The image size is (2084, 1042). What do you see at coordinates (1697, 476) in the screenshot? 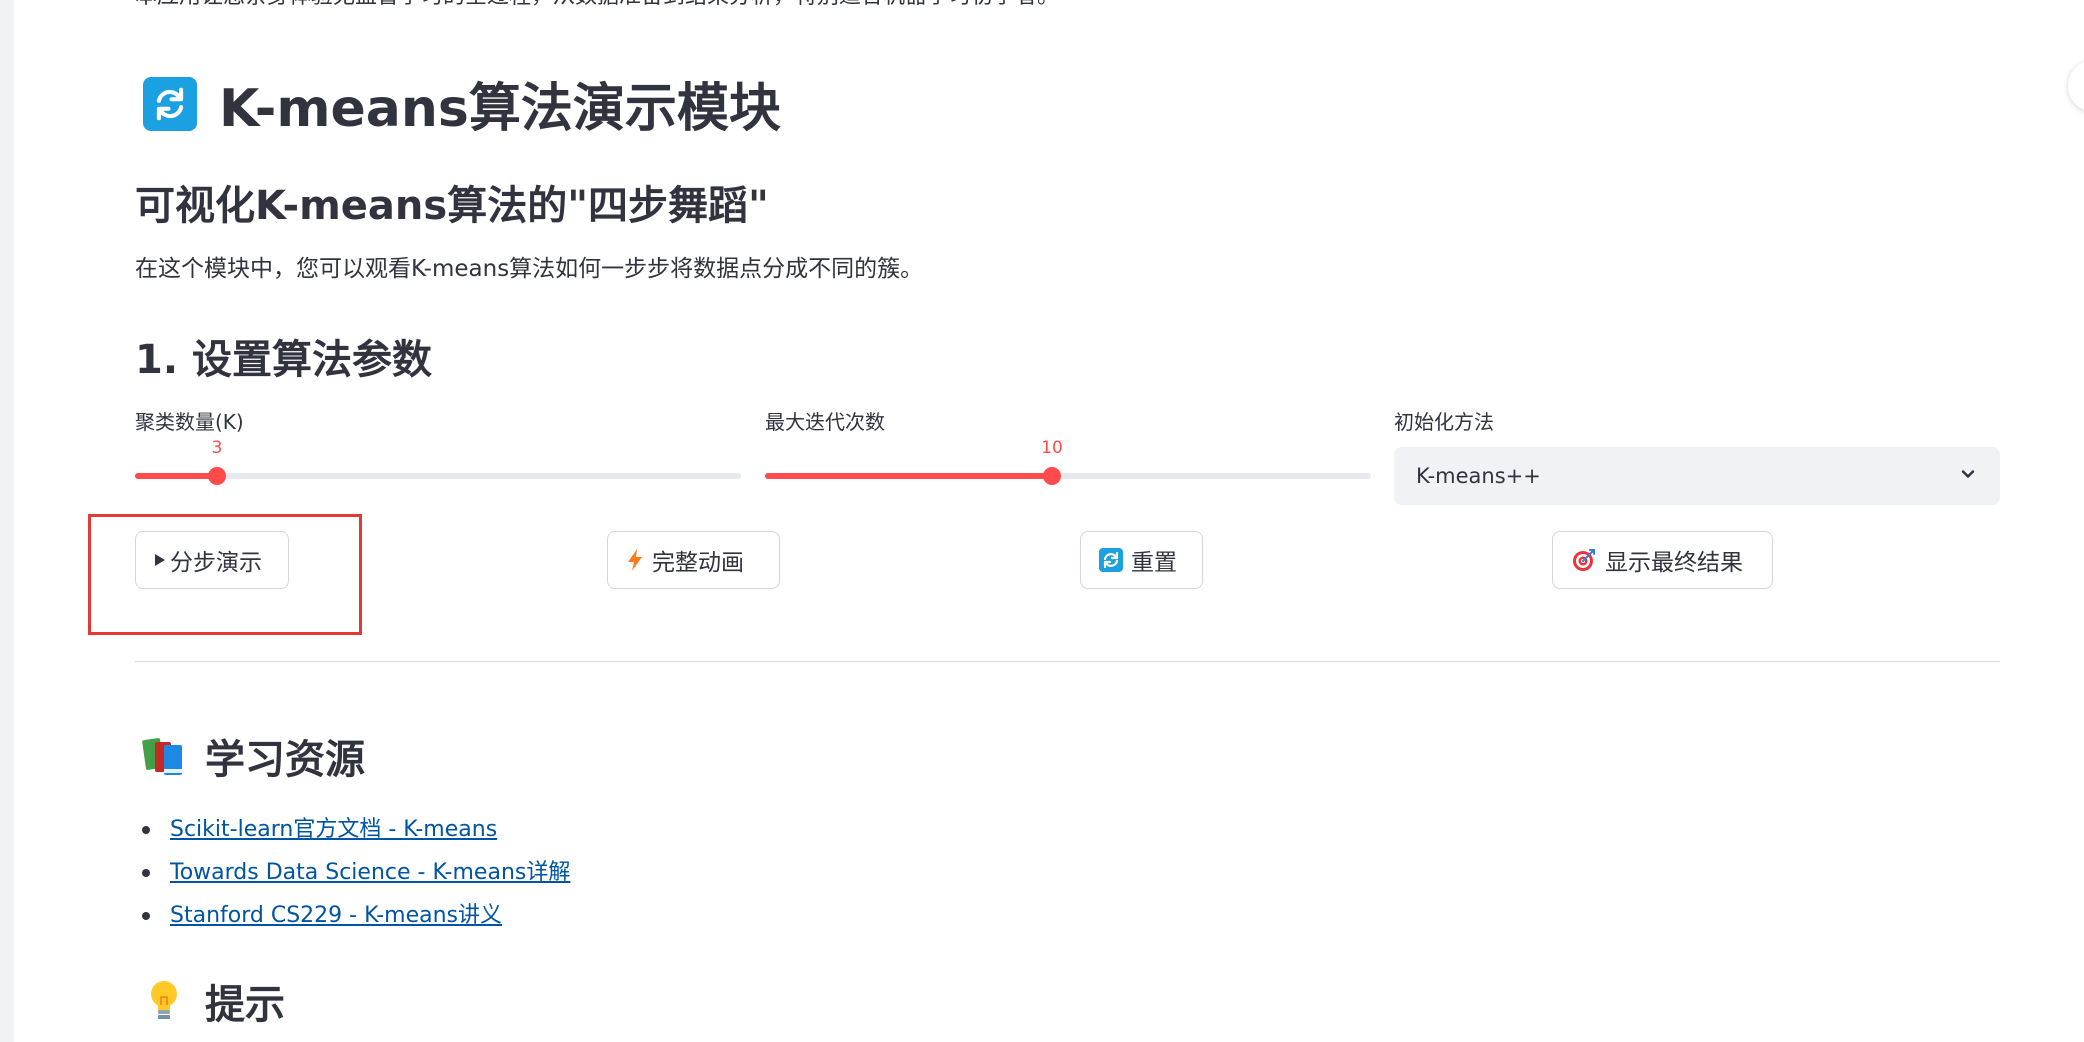
I see `init-method-select: K-means++` at bounding box center [1697, 476].